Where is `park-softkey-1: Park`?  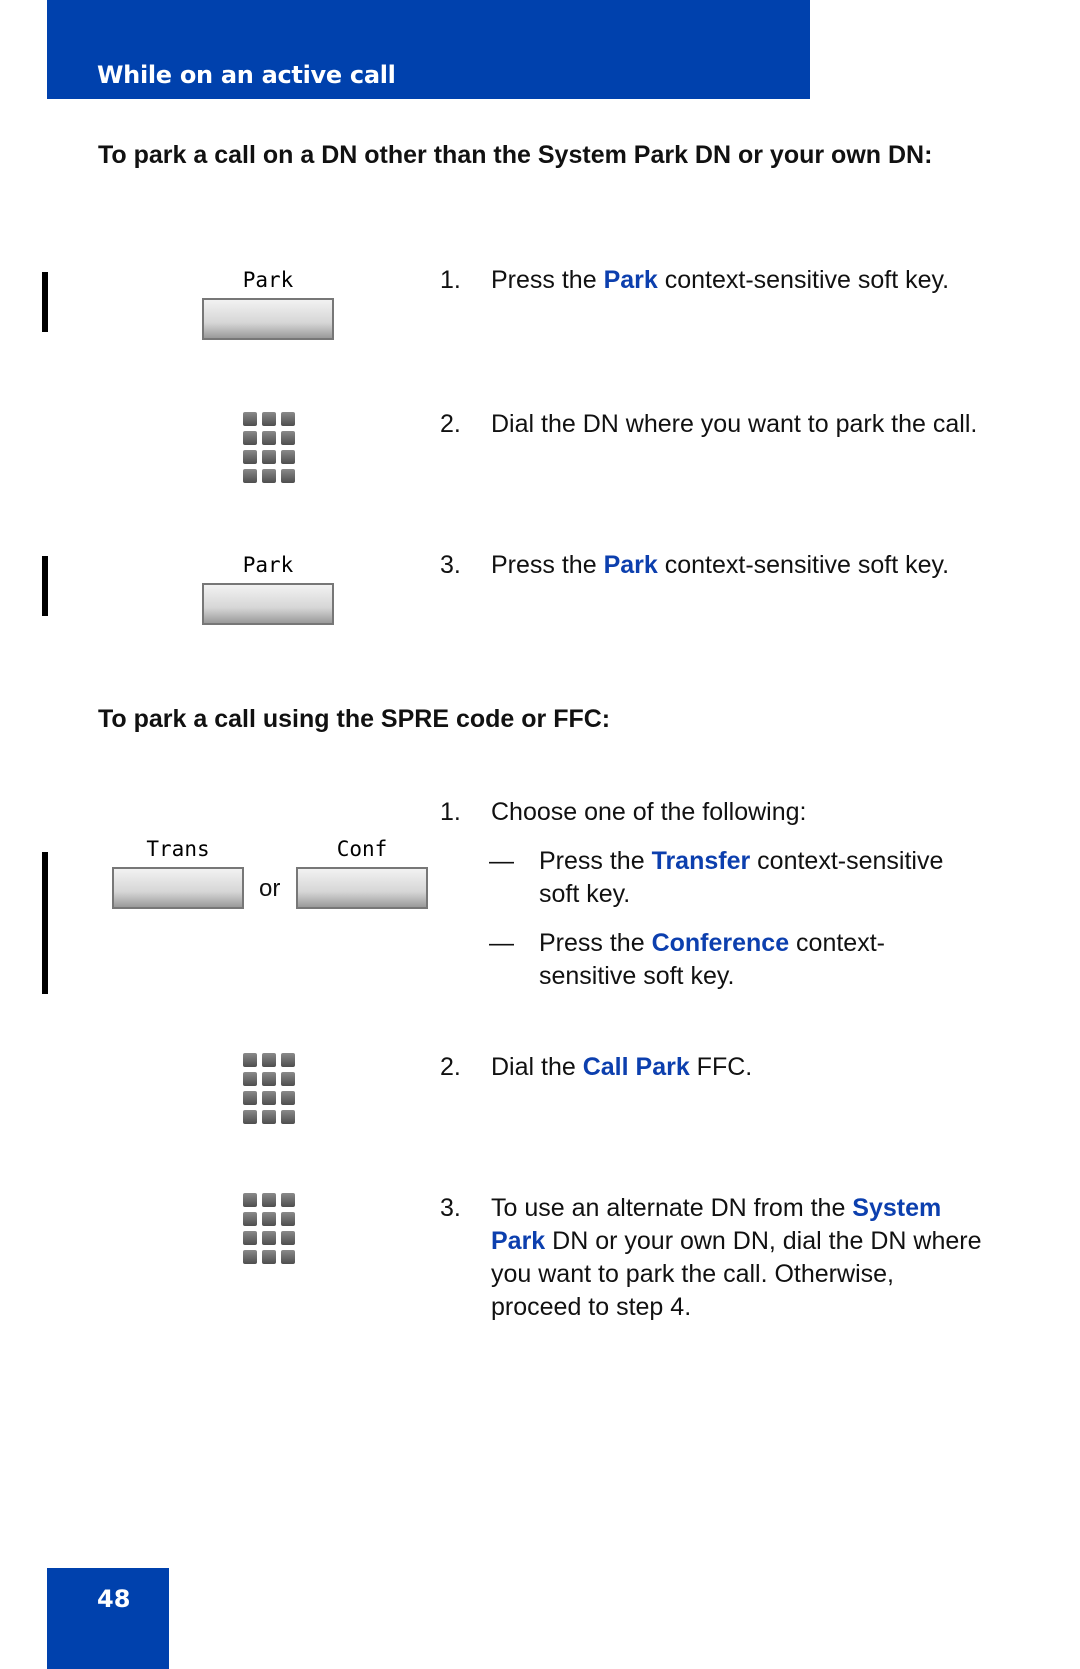 park-softkey-1: Park is located at coordinates (268, 305).